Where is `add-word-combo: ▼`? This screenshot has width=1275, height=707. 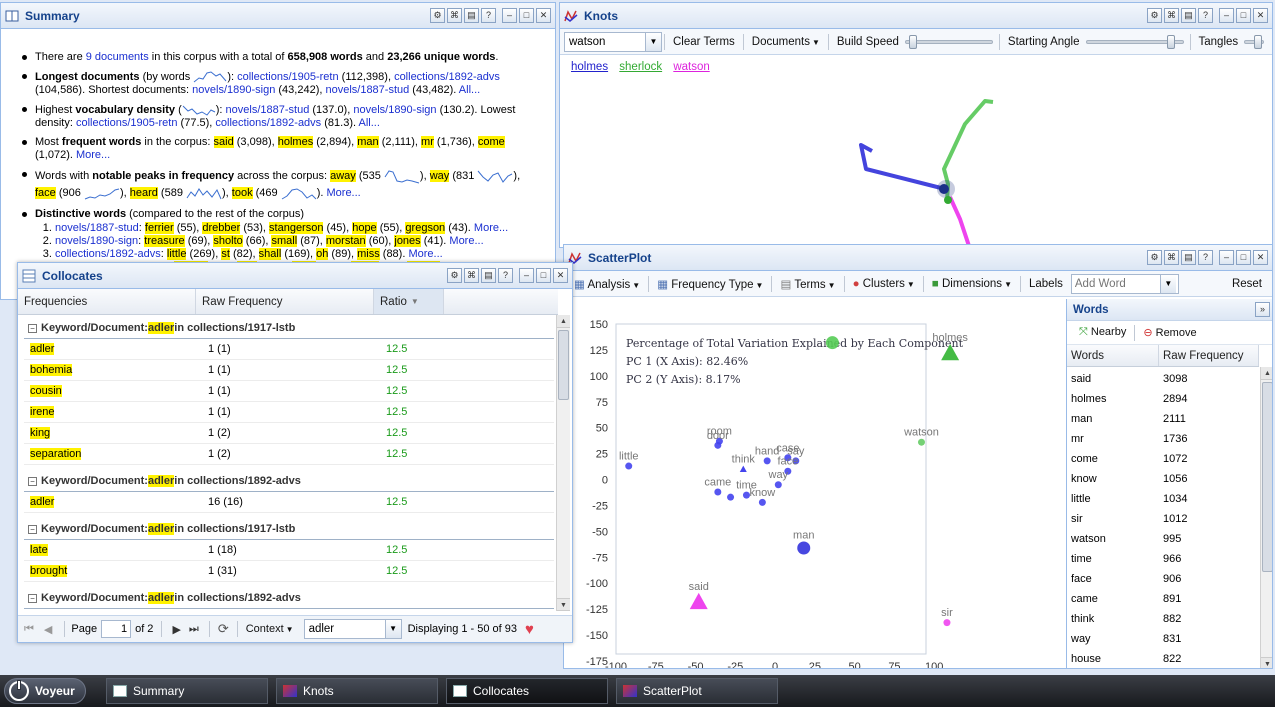
add-word-combo: ▼ is located at coordinates (1124, 283).